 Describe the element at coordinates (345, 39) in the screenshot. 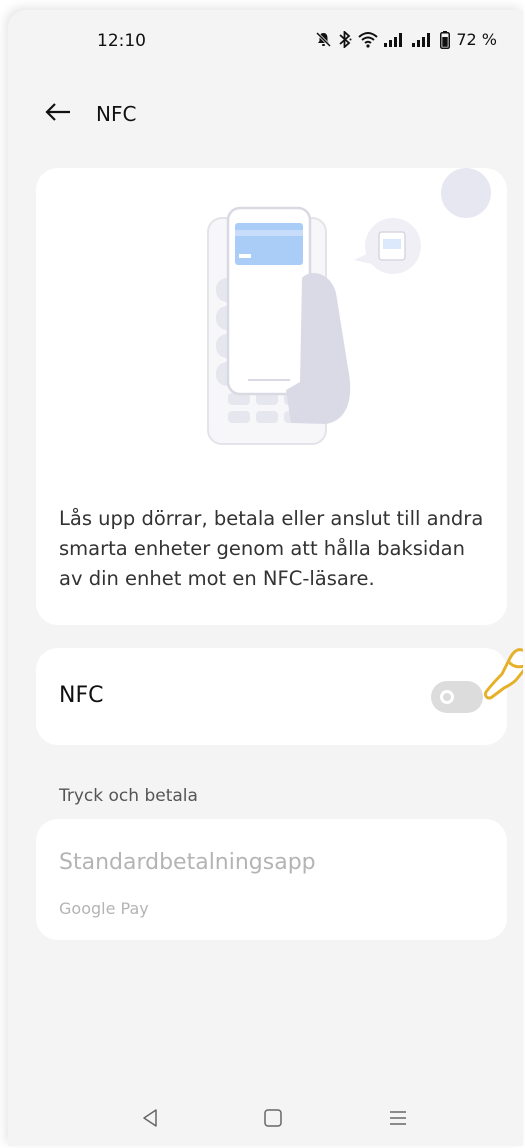

I see `bluetooth-icon` at that location.